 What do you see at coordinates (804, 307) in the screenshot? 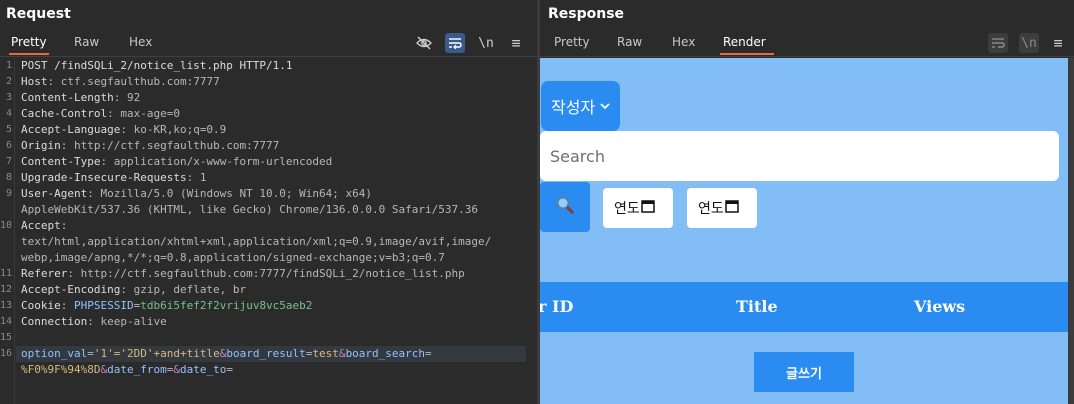
I see `table-header-row: r ID Title Views` at bounding box center [804, 307].